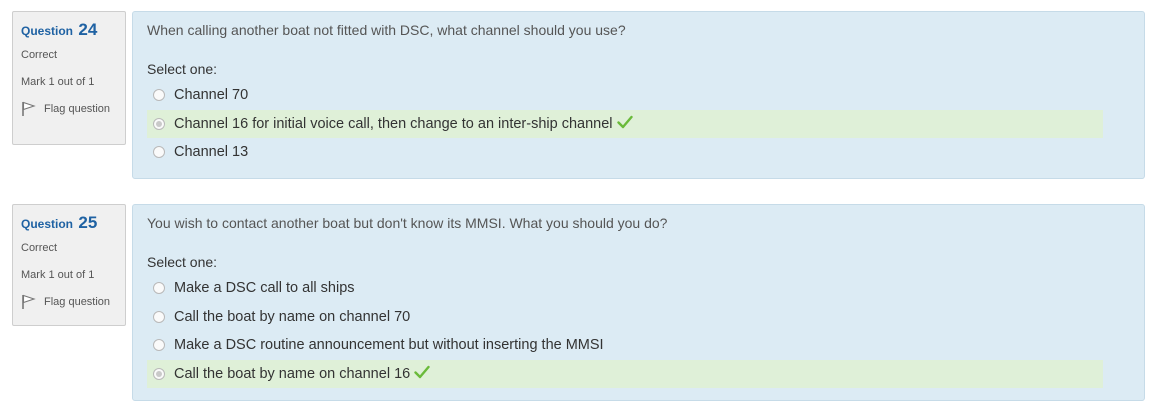 The height and width of the screenshot is (415, 1155). I want to click on answer-option-label: Call the boat by name on channel 70, so click(292, 316).